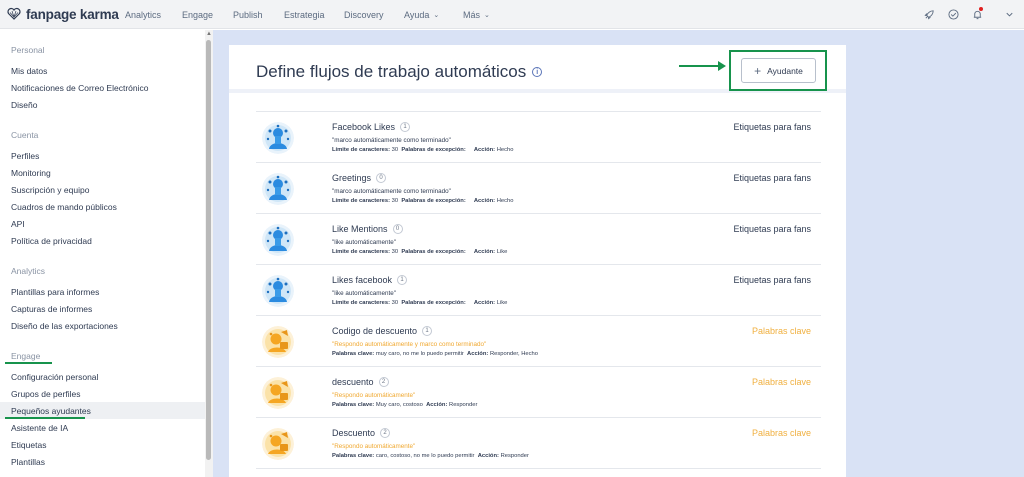 The height and width of the screenshot is (477, 1024). Describe the element at coordinates (18, 224) in the screenshot. I see `sidebar-item-api: API` at that location.